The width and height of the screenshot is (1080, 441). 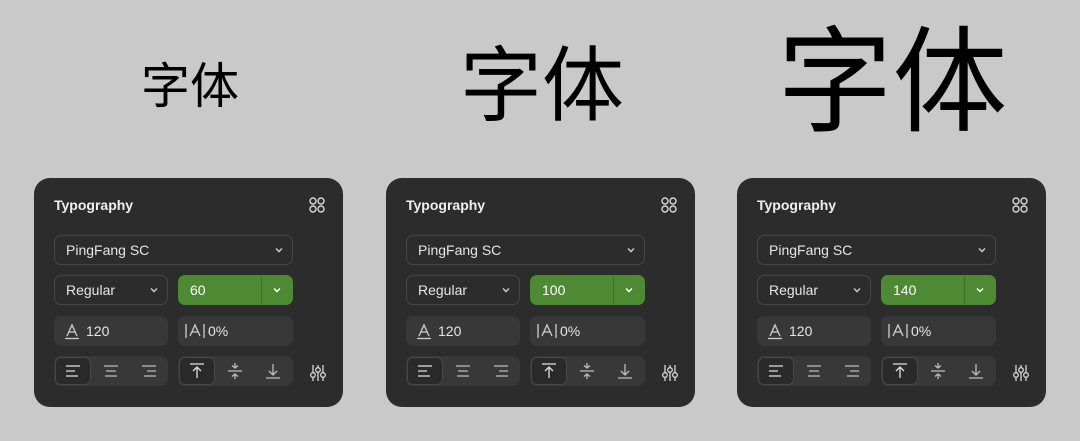 What do you see at coordinates (198, 290) in the screenshot?
I see `font-size-value: 60` at bounding box center [198, 290].